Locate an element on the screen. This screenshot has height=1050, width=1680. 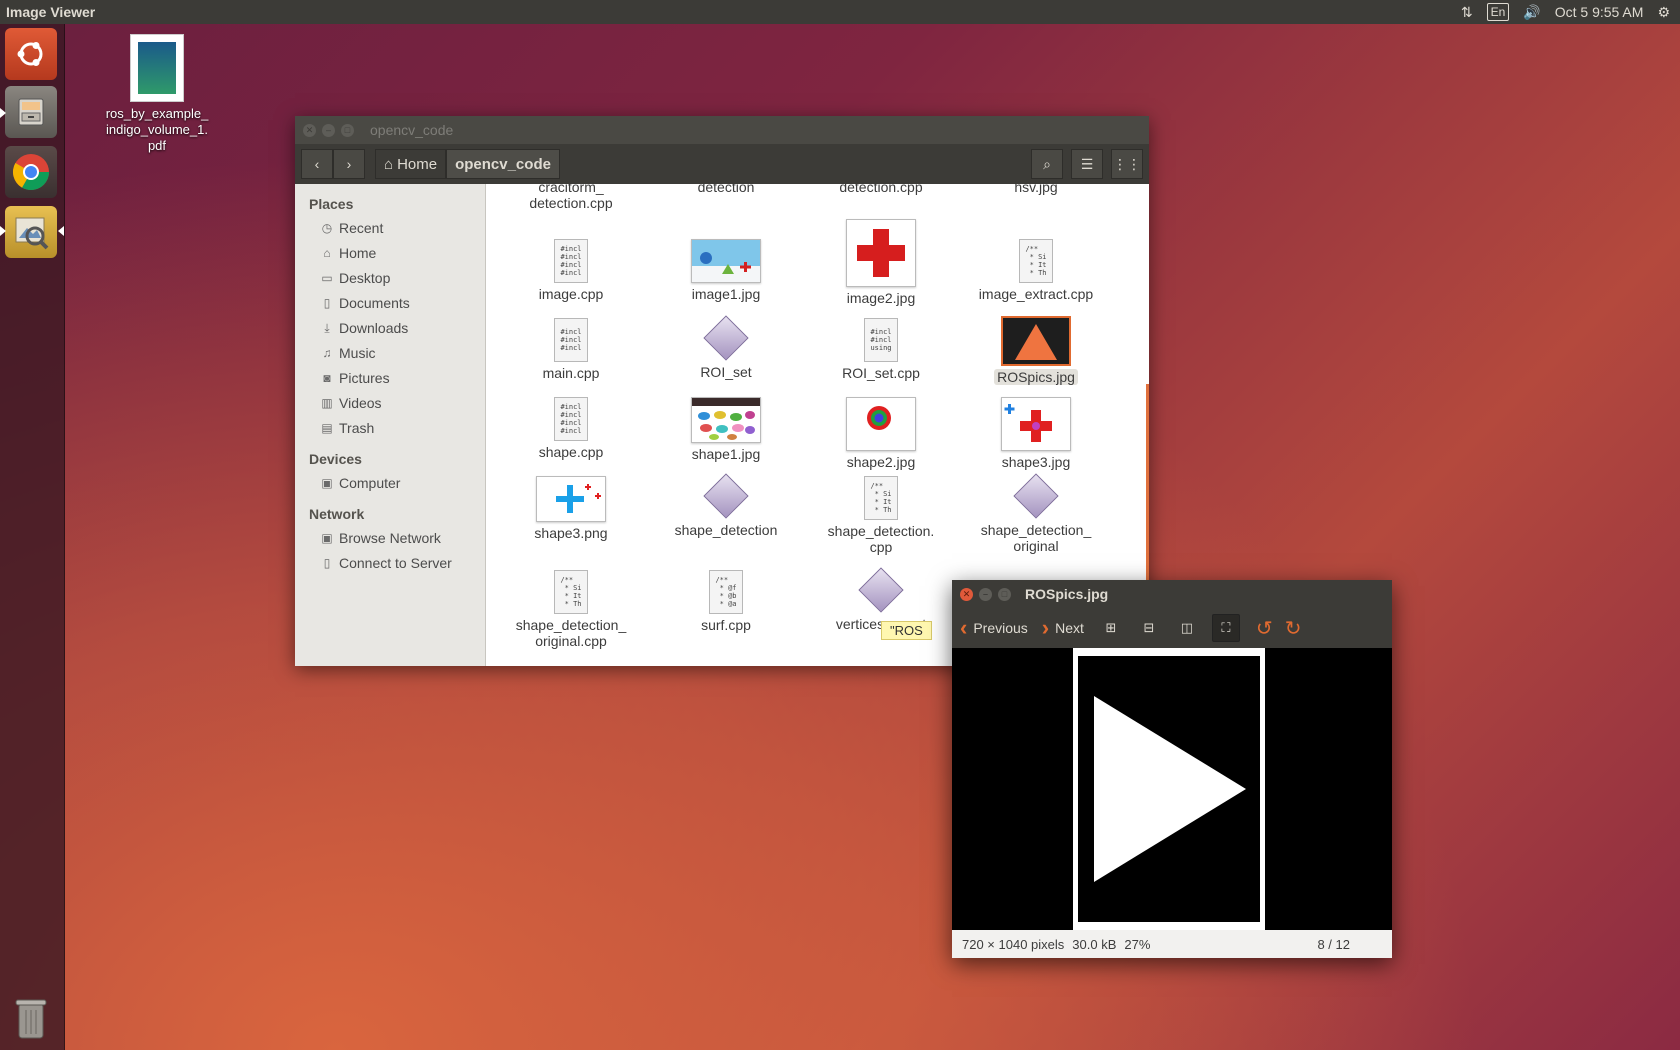
file-item: /** * Si * It * Th image_extract.cpp is located at coordinates (1036, 270).